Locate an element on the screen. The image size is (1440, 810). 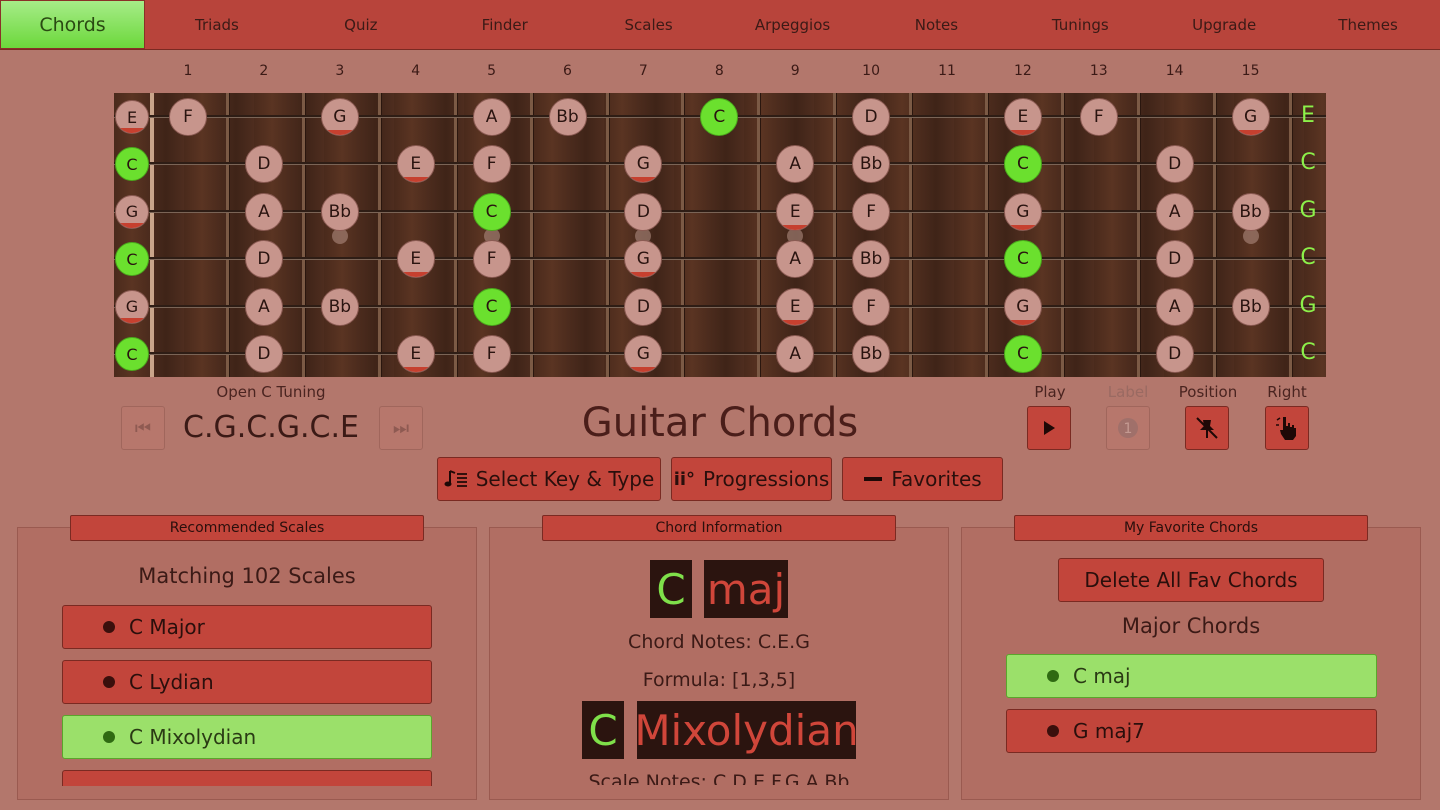
next-tuning-button: ⏭ is located at coordinates (401, 428).